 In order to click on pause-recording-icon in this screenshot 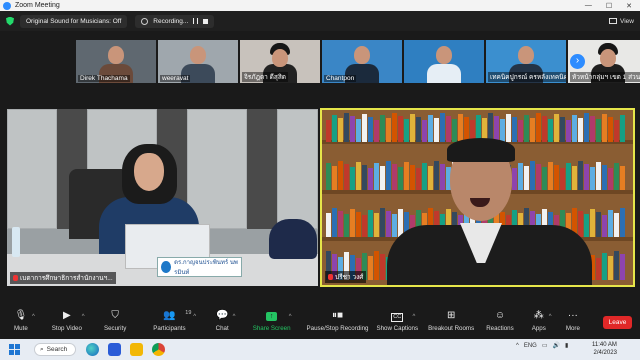, I will do `click(196, 21)`.